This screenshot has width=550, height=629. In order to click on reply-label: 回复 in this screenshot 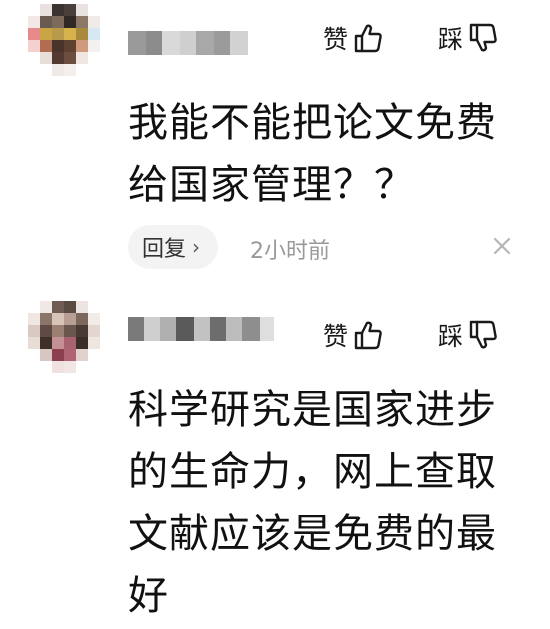, I will do `click(164, 249)`.